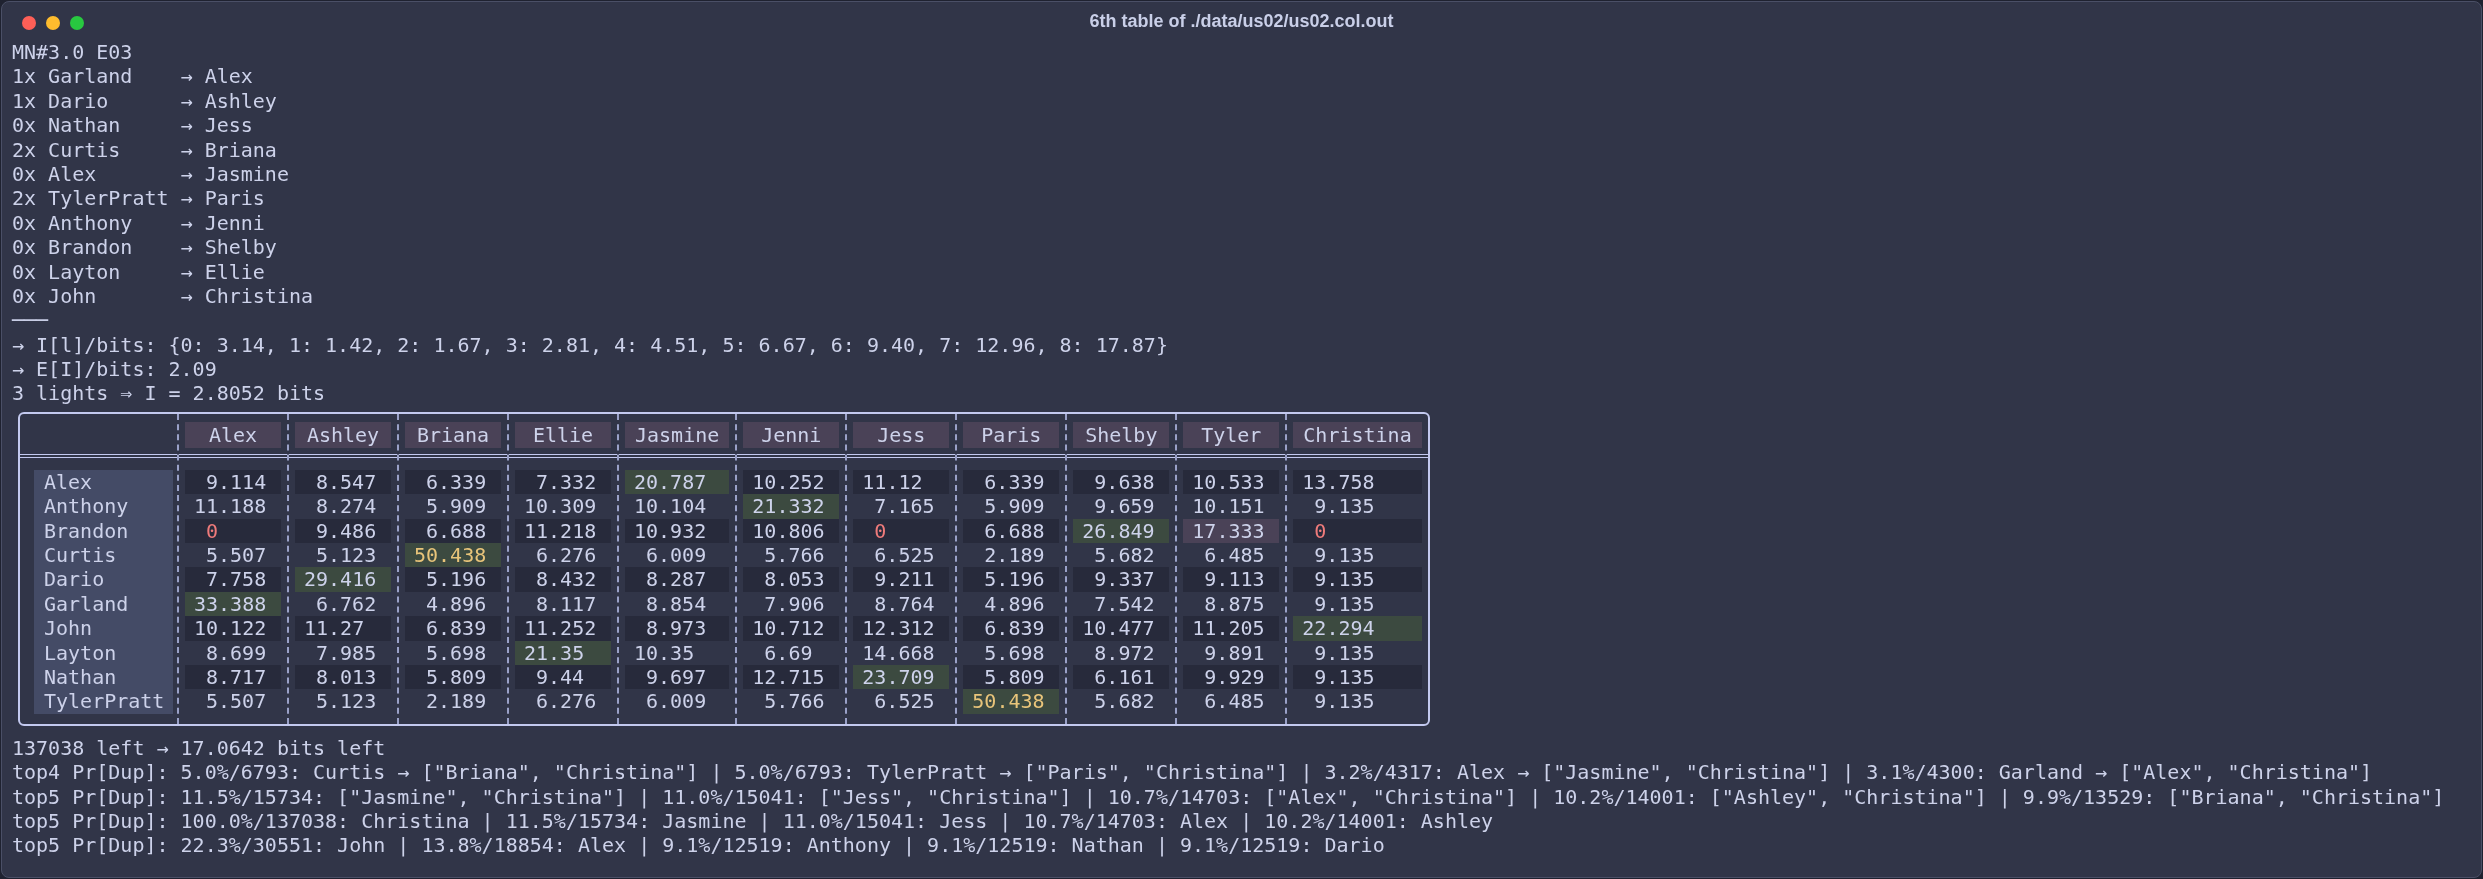 The height and width of the screenshot is (879, 2483). Describe the element at coordinates (199, 748) in the screenshot. I see `summary-line: 137038 left → 17.0642 bits left` at that location.